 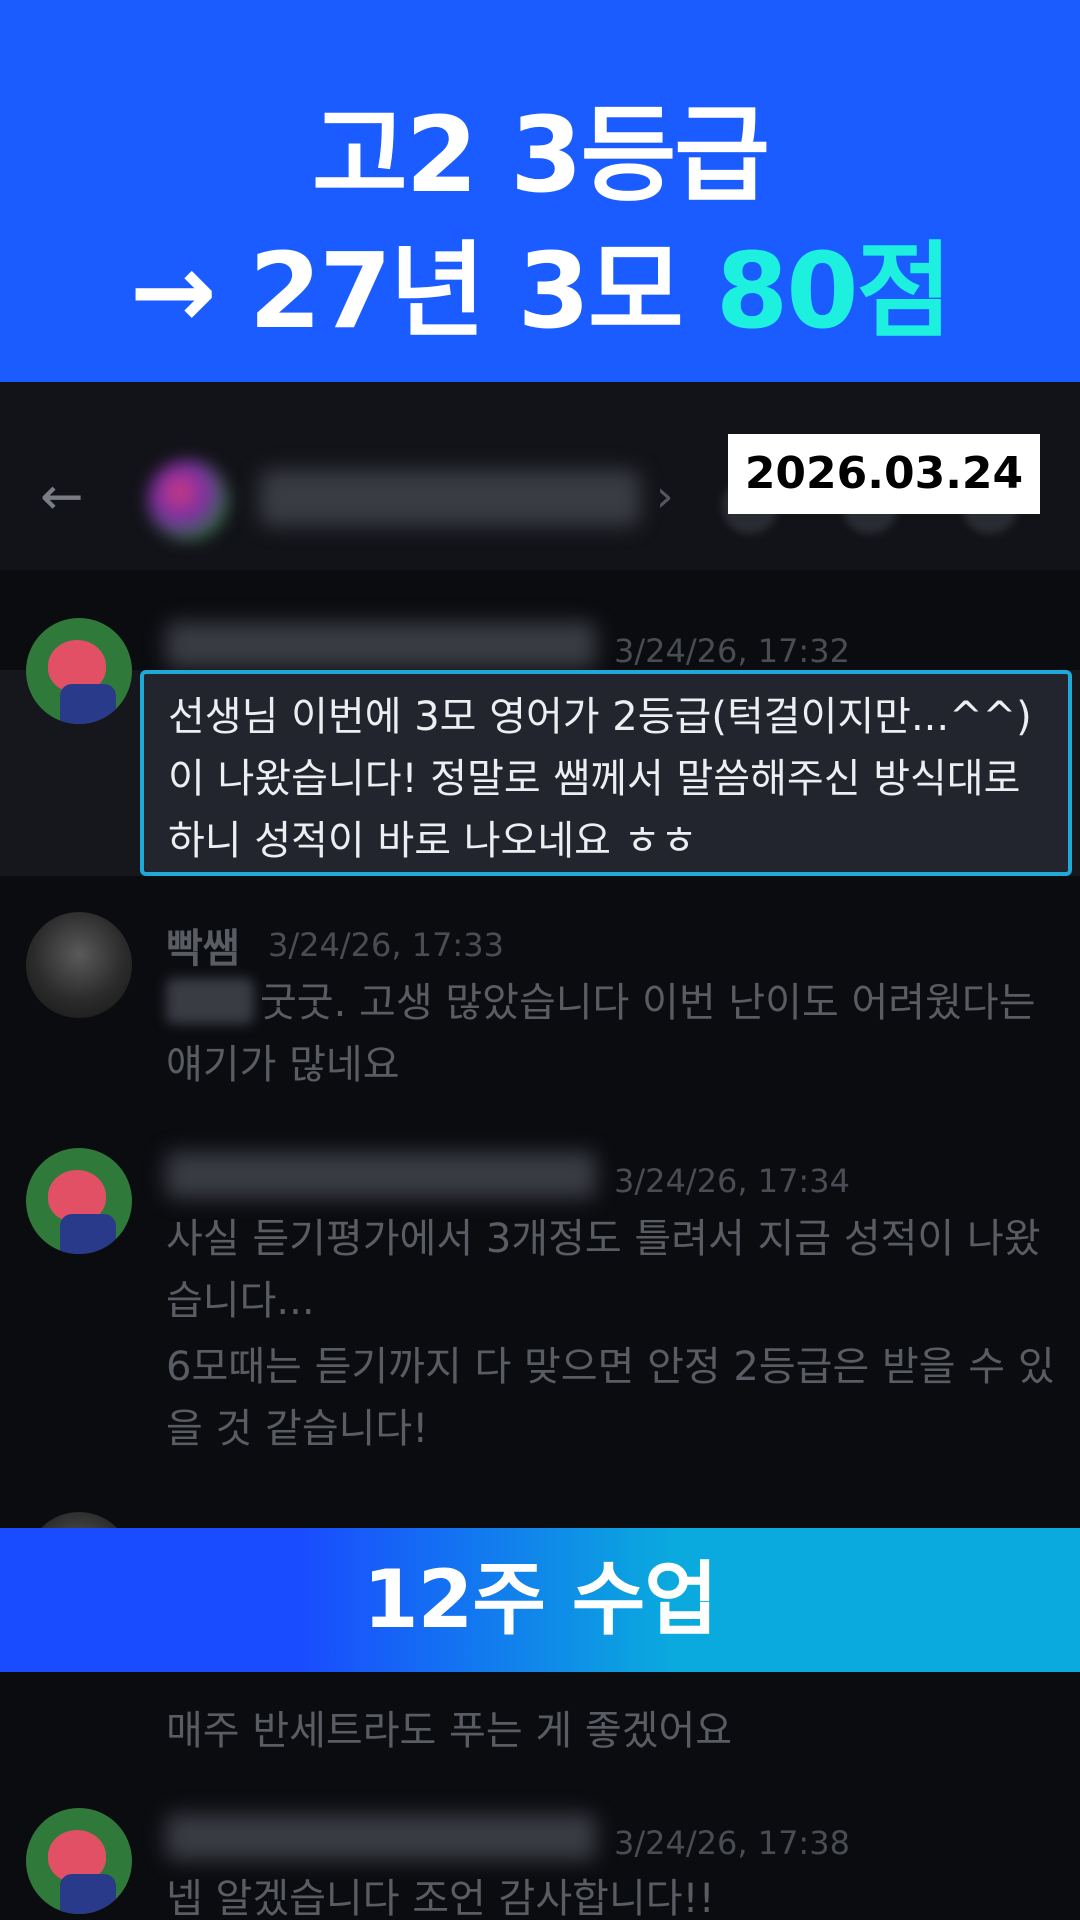 I want to click on headline-line2: → 27년 3모 80점, so click(x=540, y=281).